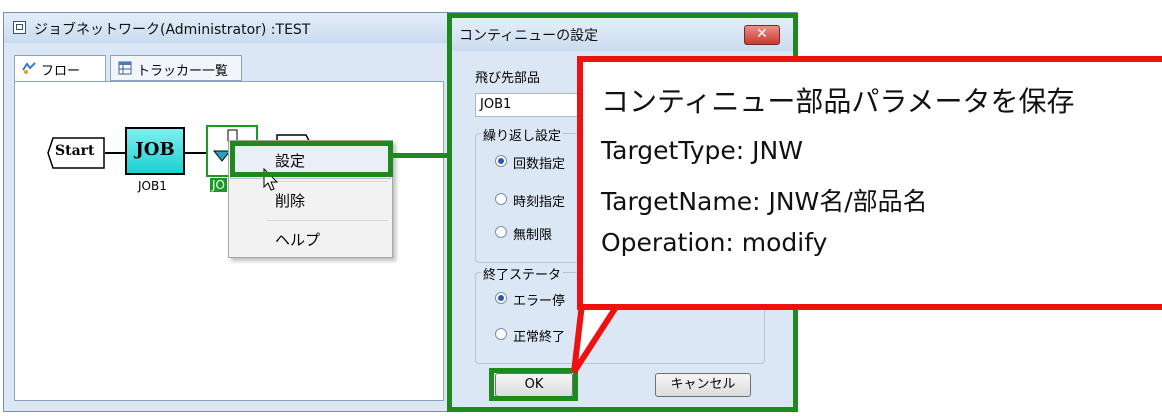  What do you see at coordinates (702, 150) in the screenshot?
I see `callout-line-target-type: TargetType: JNW` at bounding box center [702, 150].